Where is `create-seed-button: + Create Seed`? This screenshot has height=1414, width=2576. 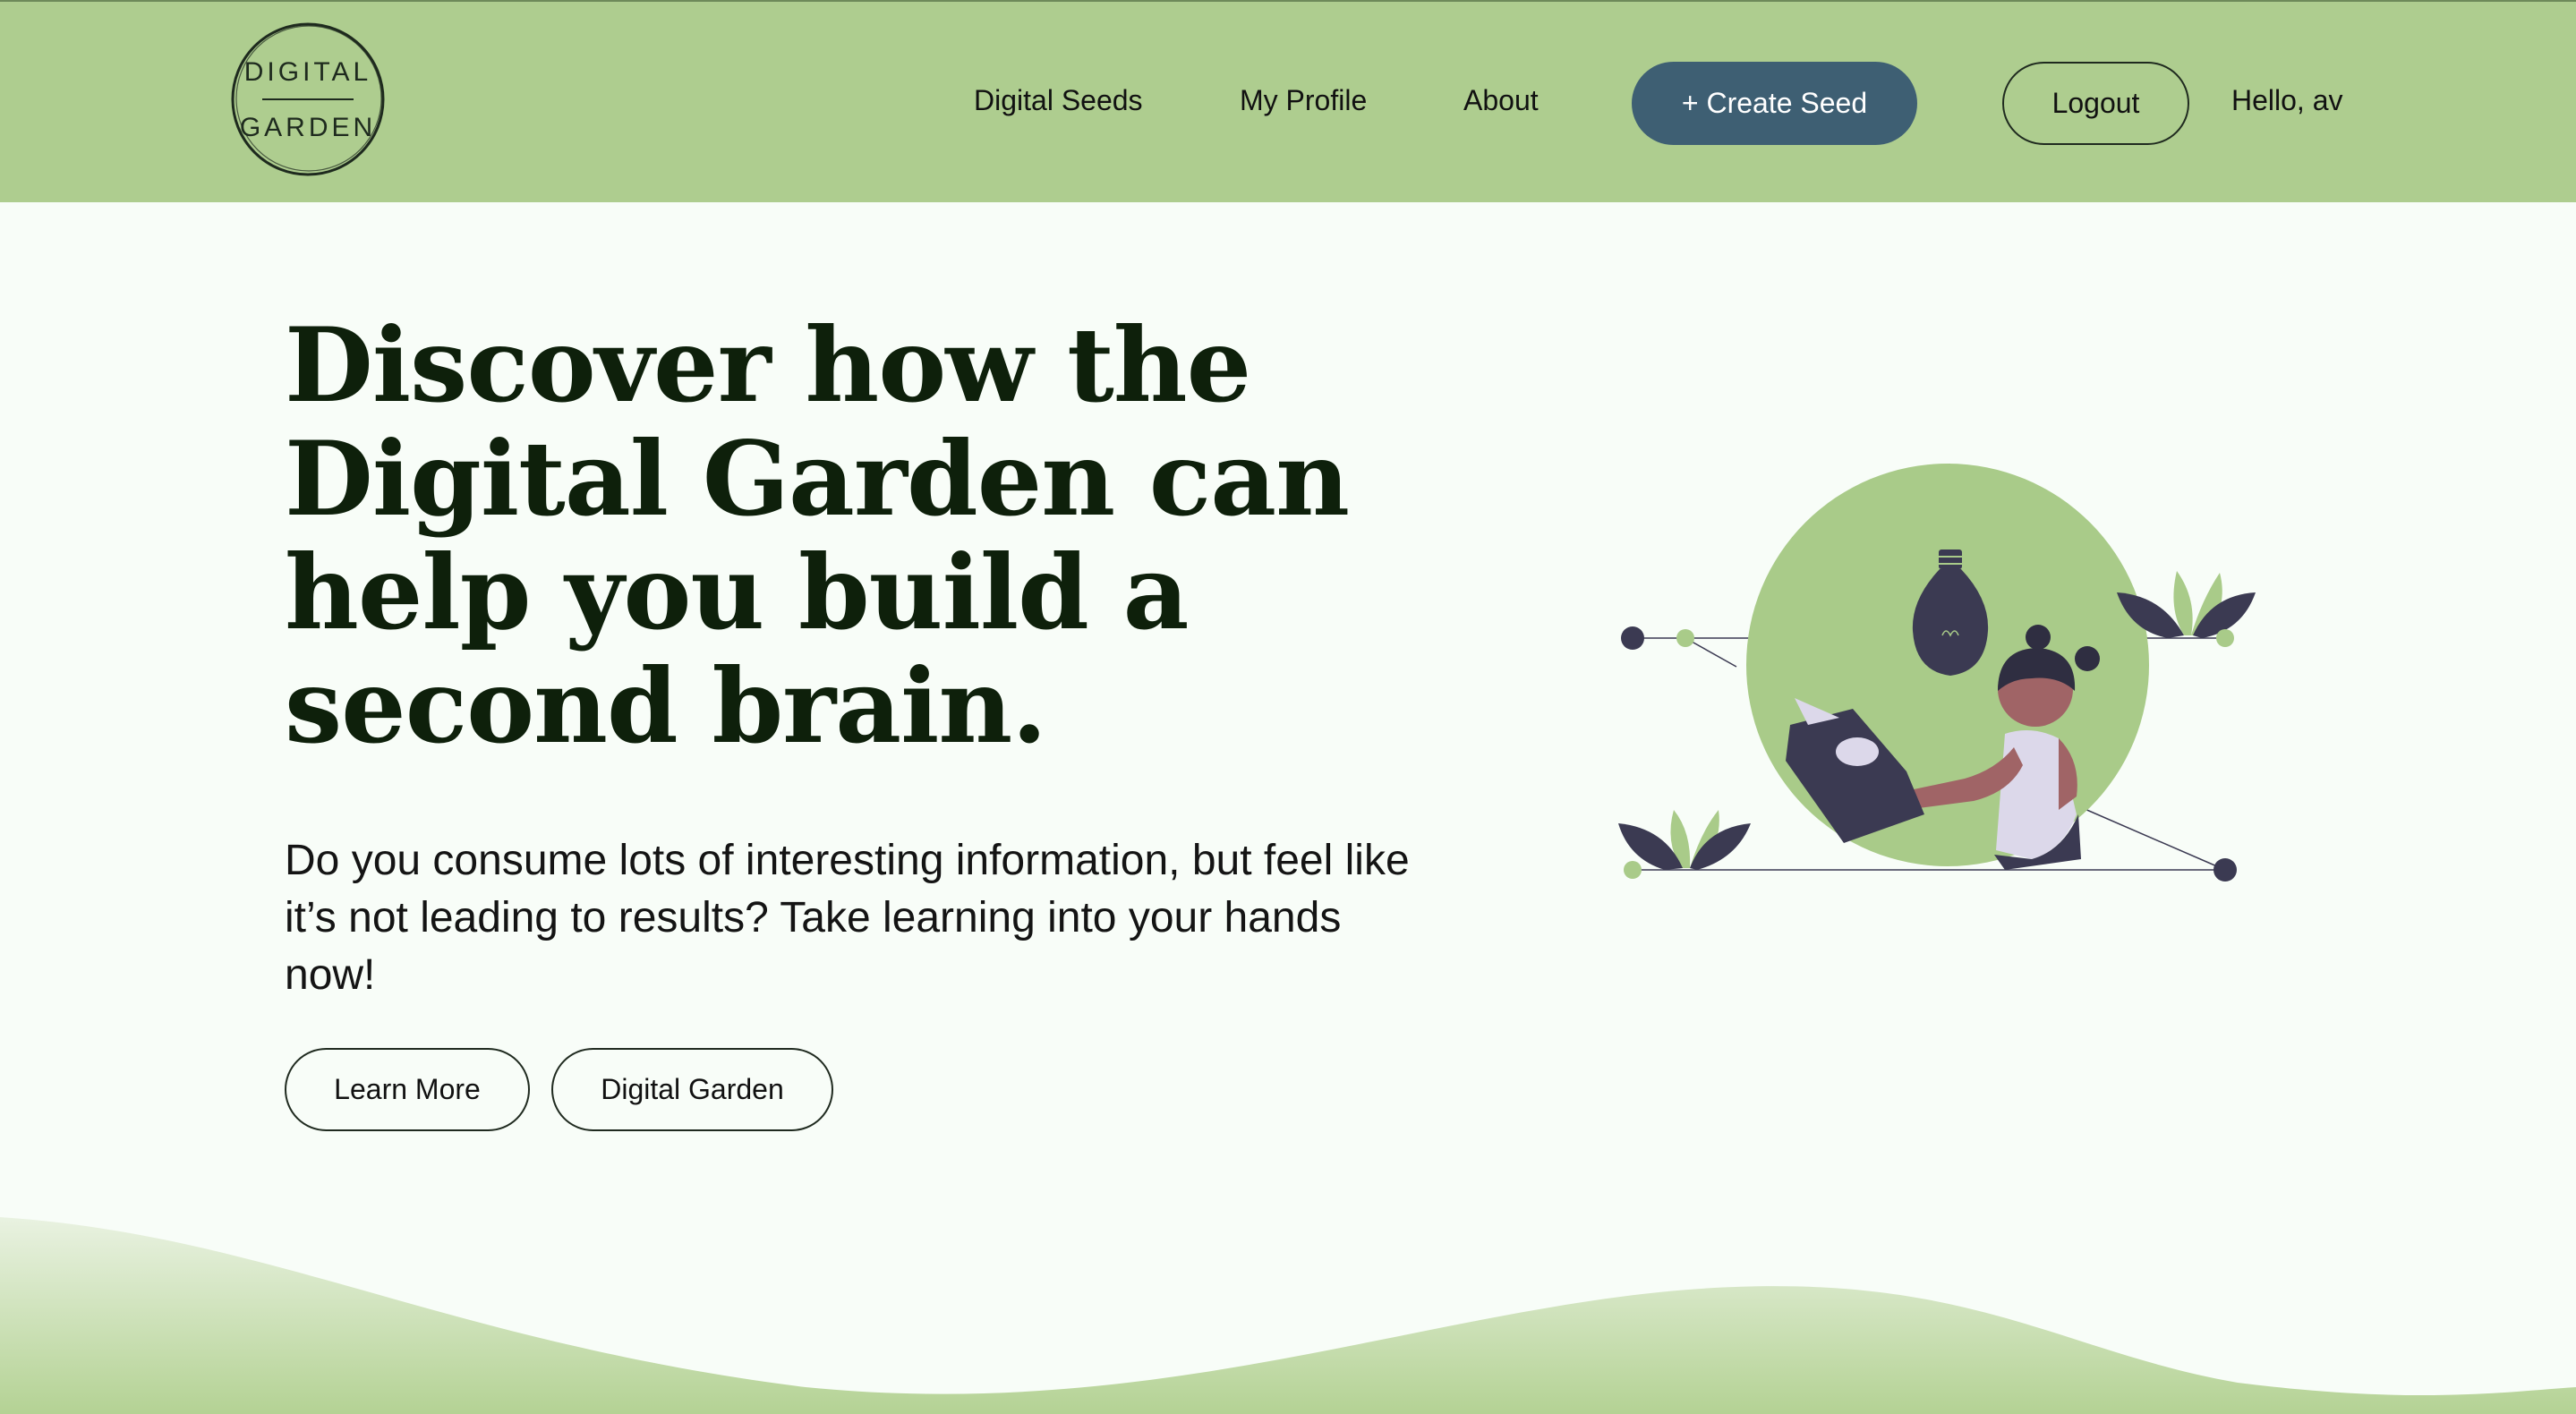
create-seed-button: + Create Seed is located at coordinates (1774, 103).